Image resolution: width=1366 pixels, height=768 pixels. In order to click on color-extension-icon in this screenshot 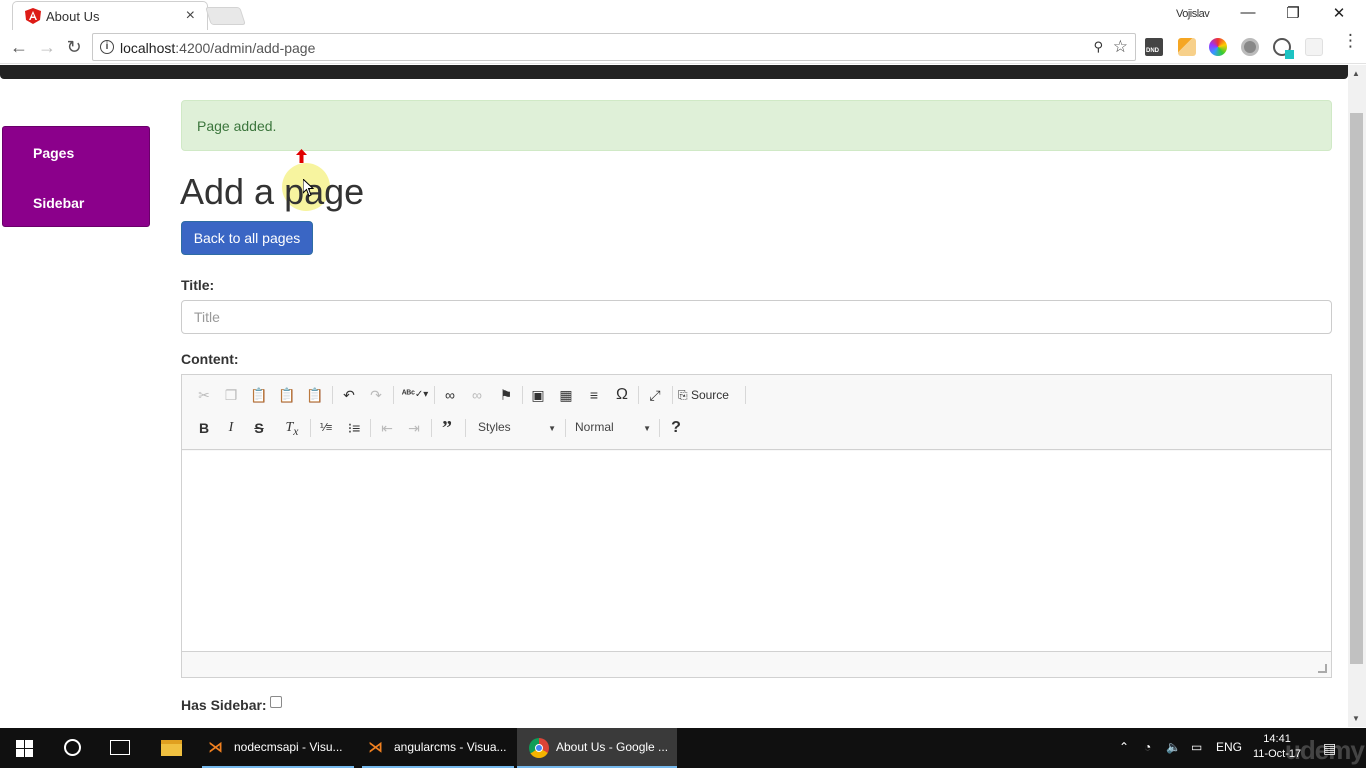, I will do `click(1218, 47)`.